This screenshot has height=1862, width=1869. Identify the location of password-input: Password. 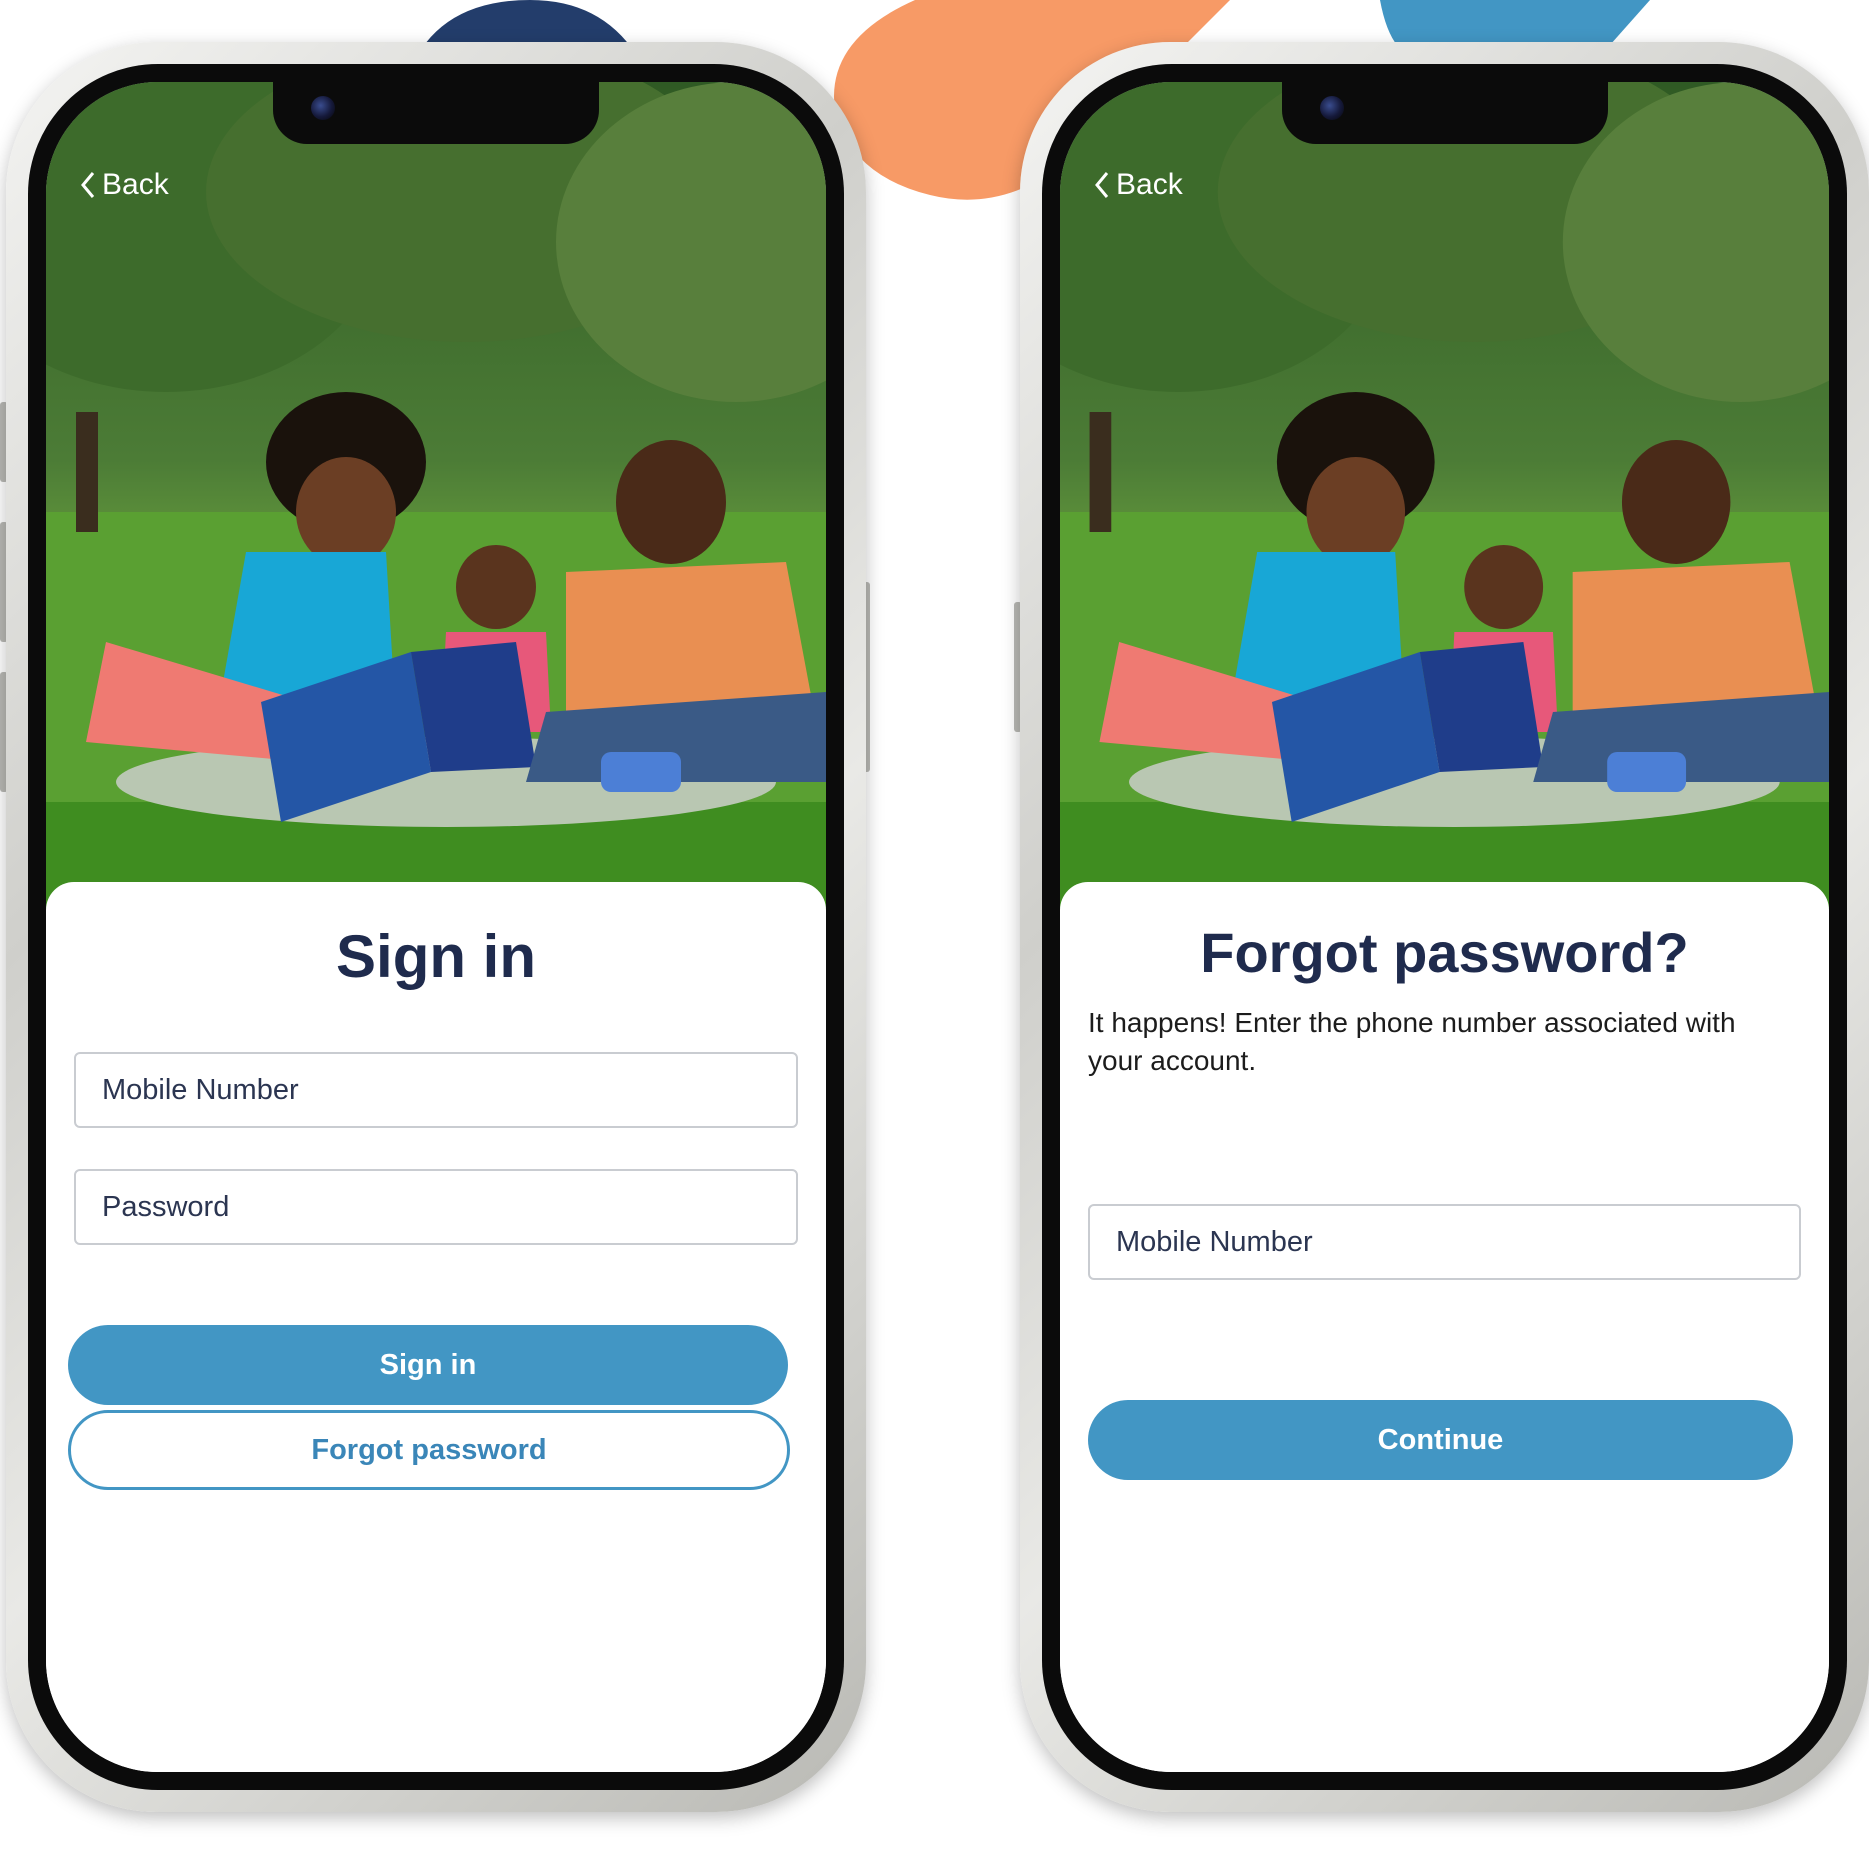
(436, 1207).